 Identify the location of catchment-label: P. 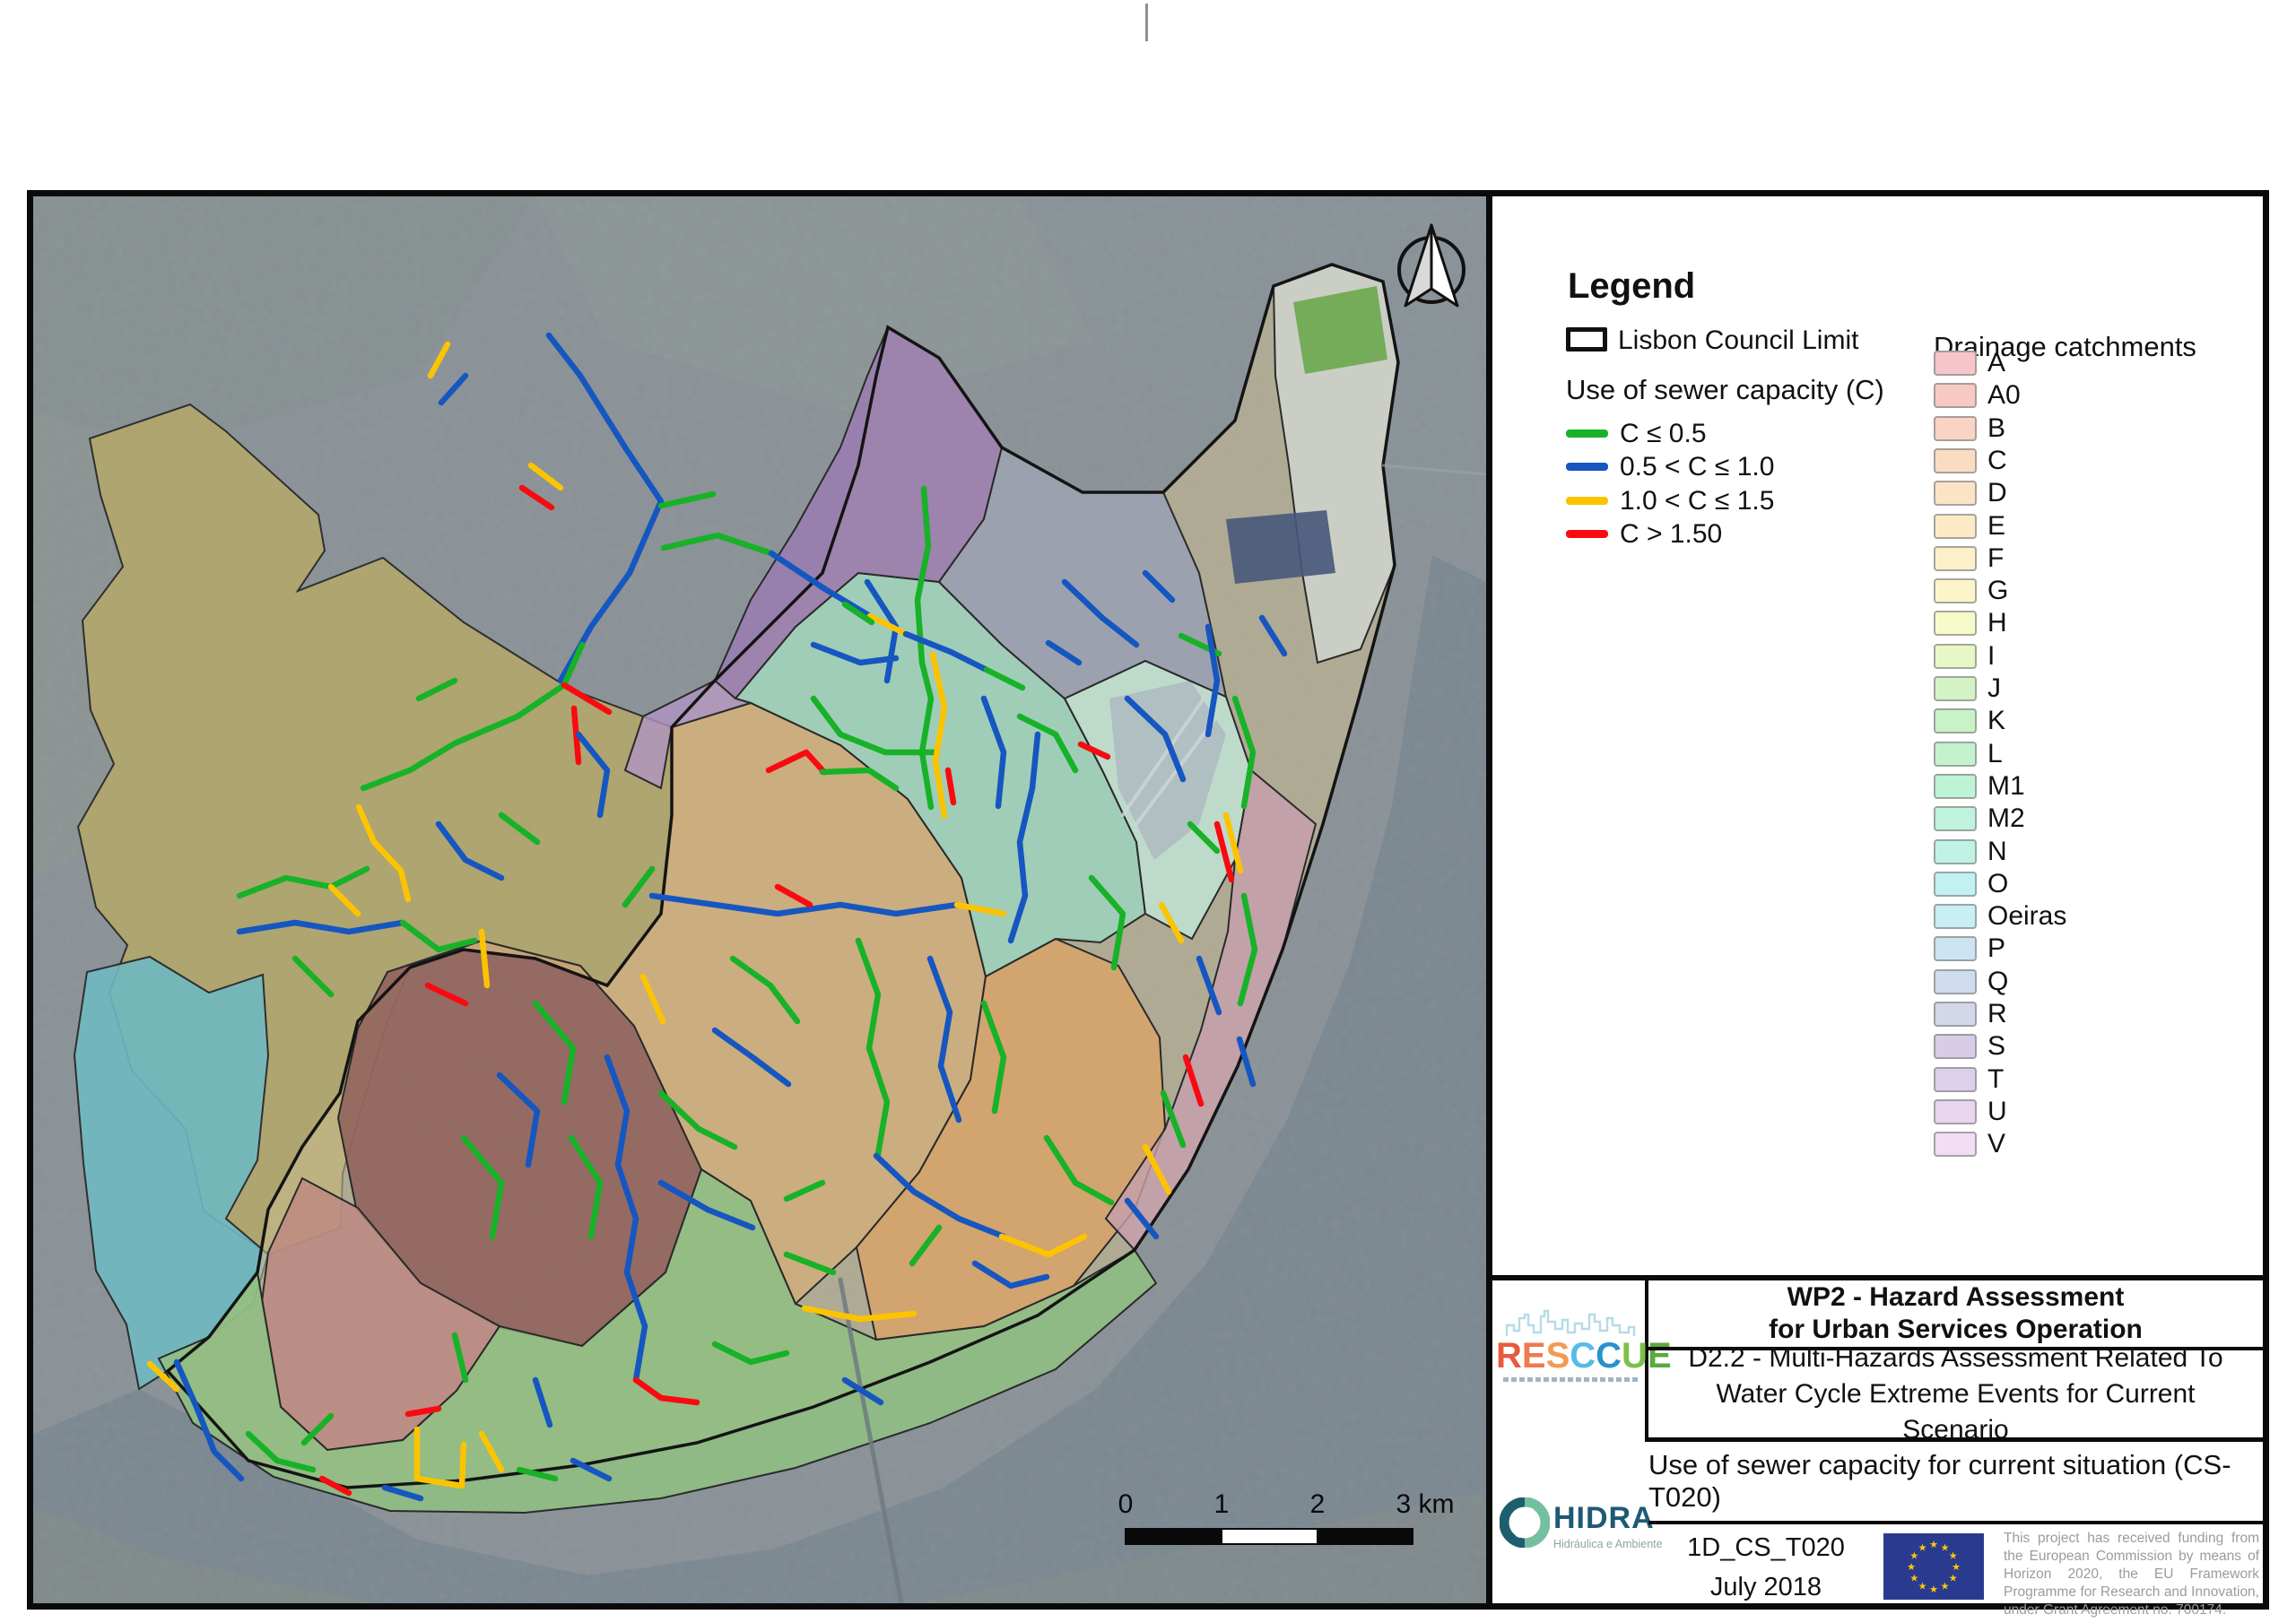
(1996, 949).